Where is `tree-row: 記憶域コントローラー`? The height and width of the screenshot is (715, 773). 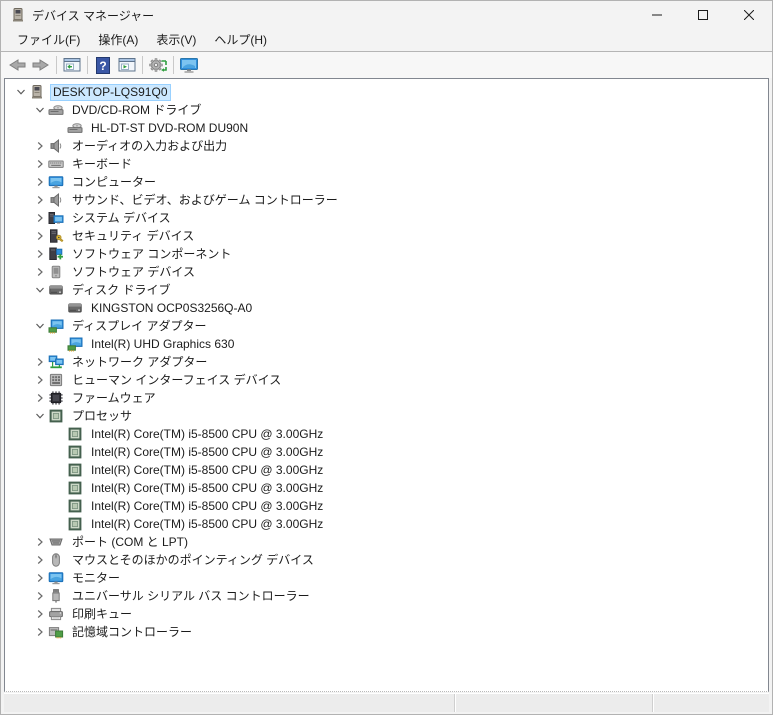
tree-row: 記憶域コントローラー is located at coordinates (386, 632).